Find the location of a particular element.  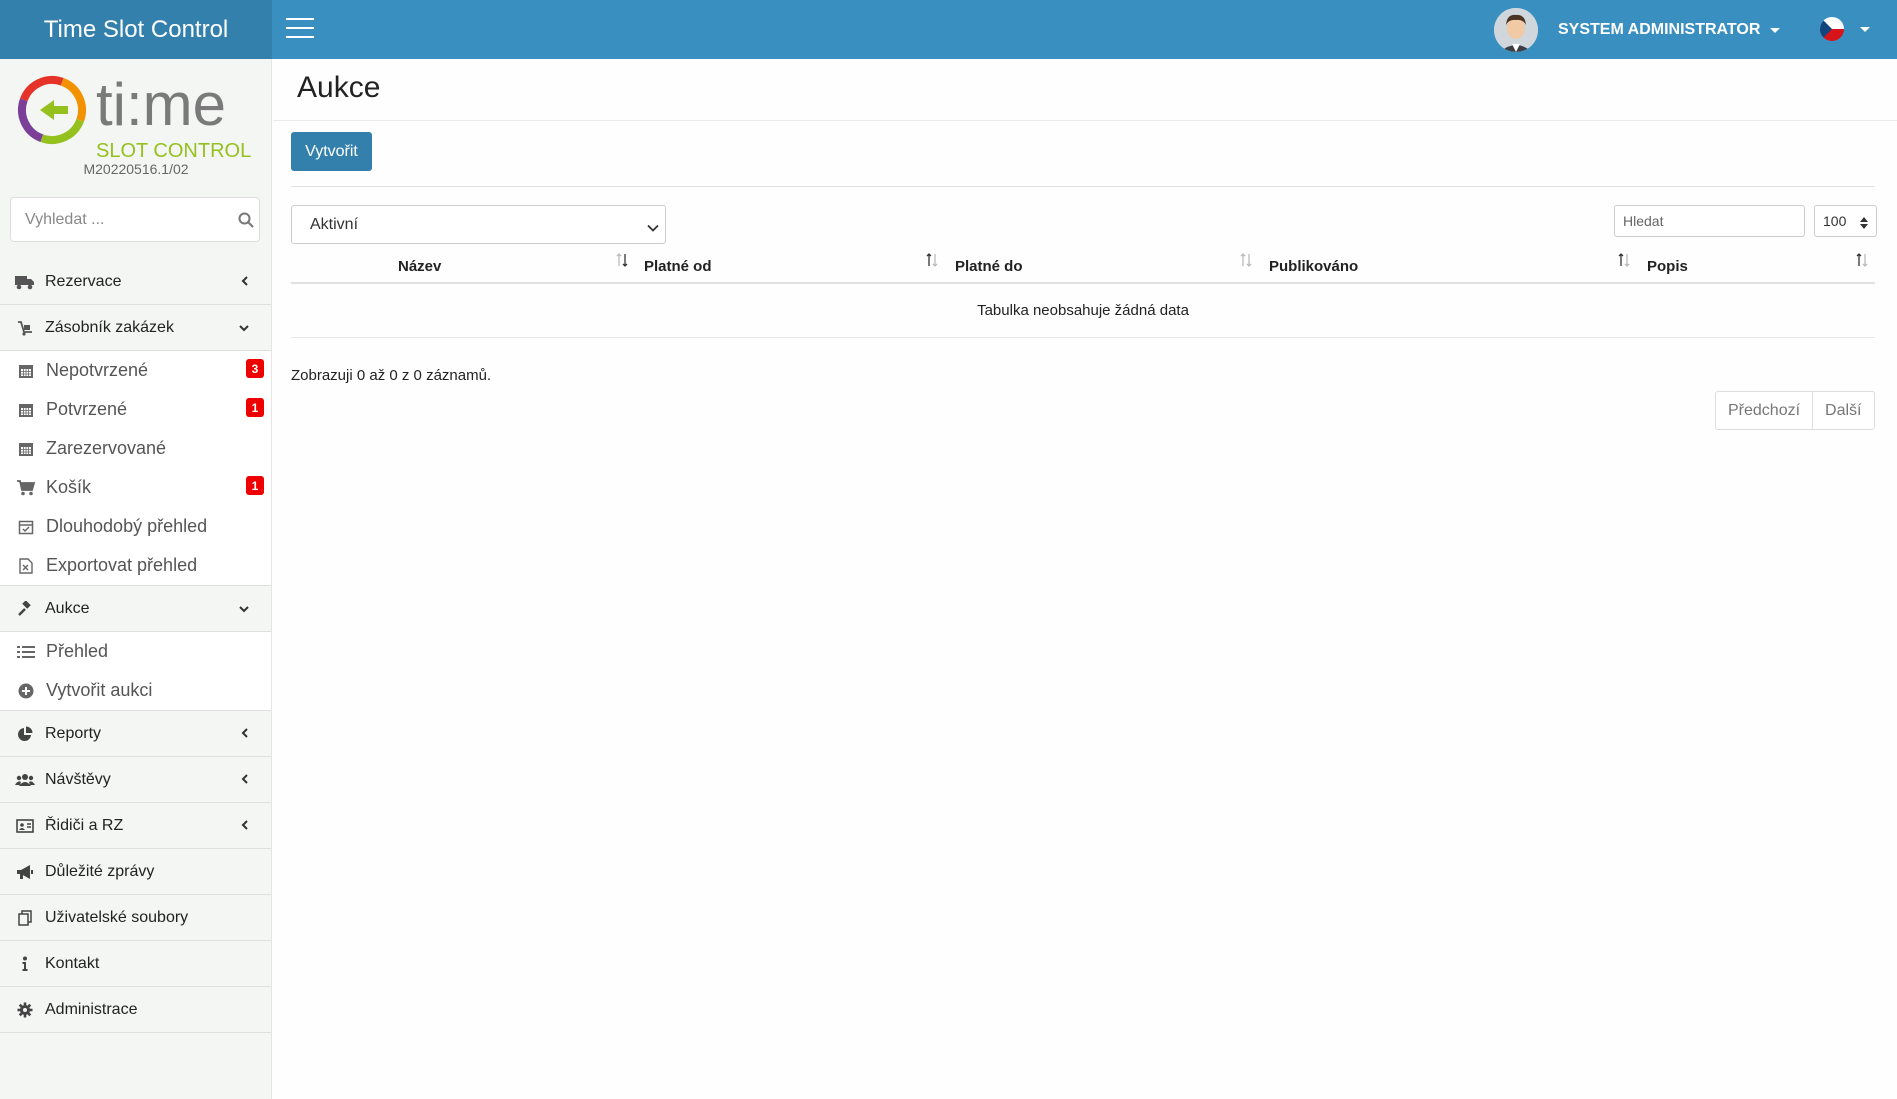

sidebar-item-label: Dlouhodobý přehled is located at coordinates (127, 526).